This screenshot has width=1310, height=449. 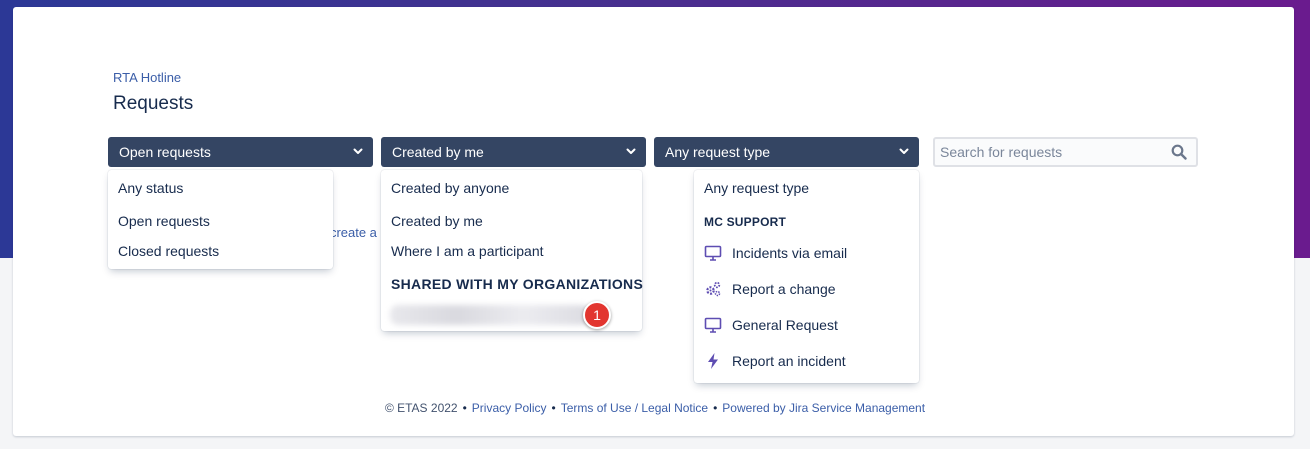 What do you see at coordinates (517, 284) in the screenshot?
I see `shared-organizations-heading: SHARED WITH MY ORGANIZATIONS` at bounding box center [517, 284].